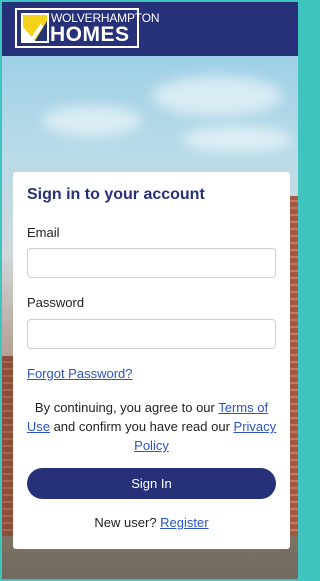 This screenshot has height=581, width=320. What do you see at coordinates (151, 263) in the screenshot?
I see `email-field` at bounding box center [151, 263].